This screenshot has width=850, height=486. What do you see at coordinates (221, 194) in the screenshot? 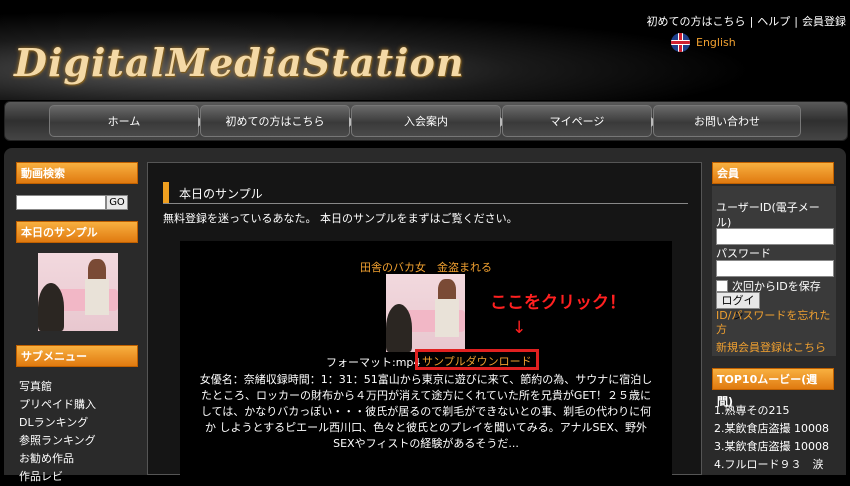
I see `page-title: 本日のサンプル` at bounding box center [221, 194].